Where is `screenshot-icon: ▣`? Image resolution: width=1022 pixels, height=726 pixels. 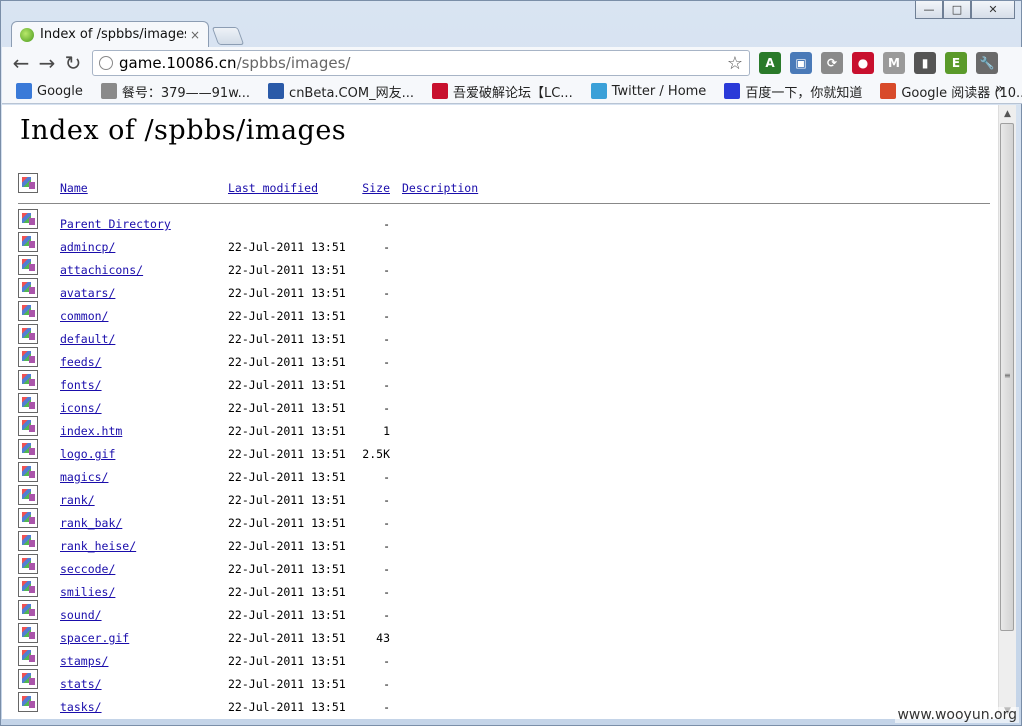 screenshot-icon: ▣ is located at coordinates (801, 63).